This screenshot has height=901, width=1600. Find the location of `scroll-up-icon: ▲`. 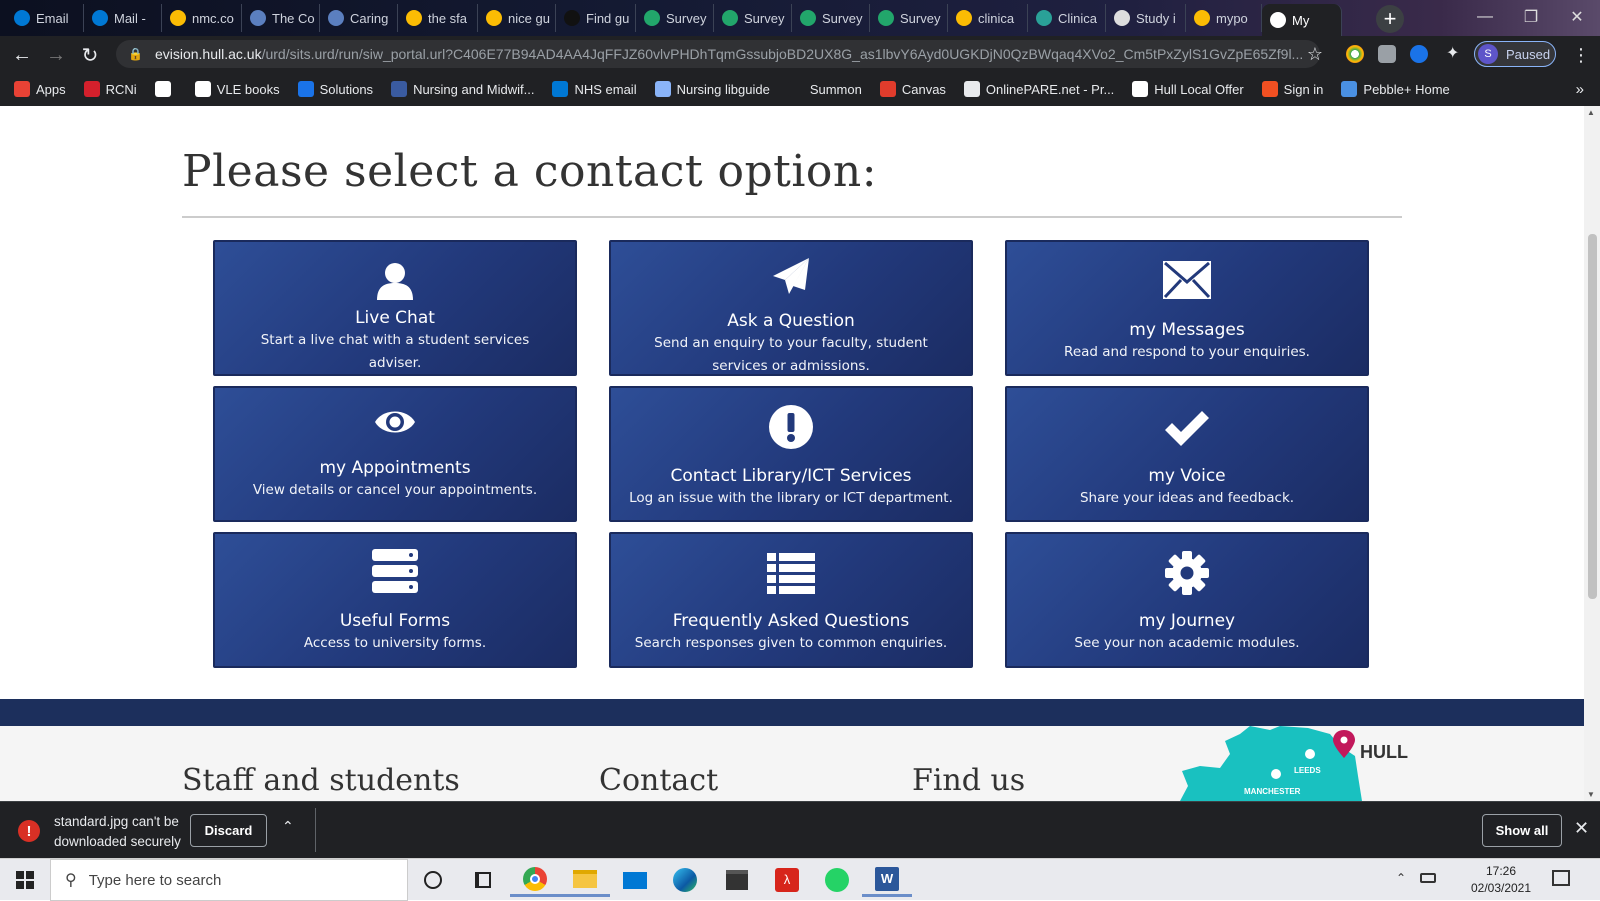

scroll-up-icon: ▲ is located at coordinates (1591, 112).